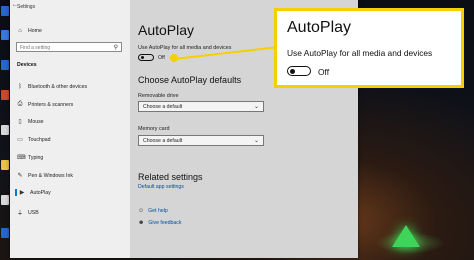  I want to click on callout-title: AutoPlay, so click(319, 27).